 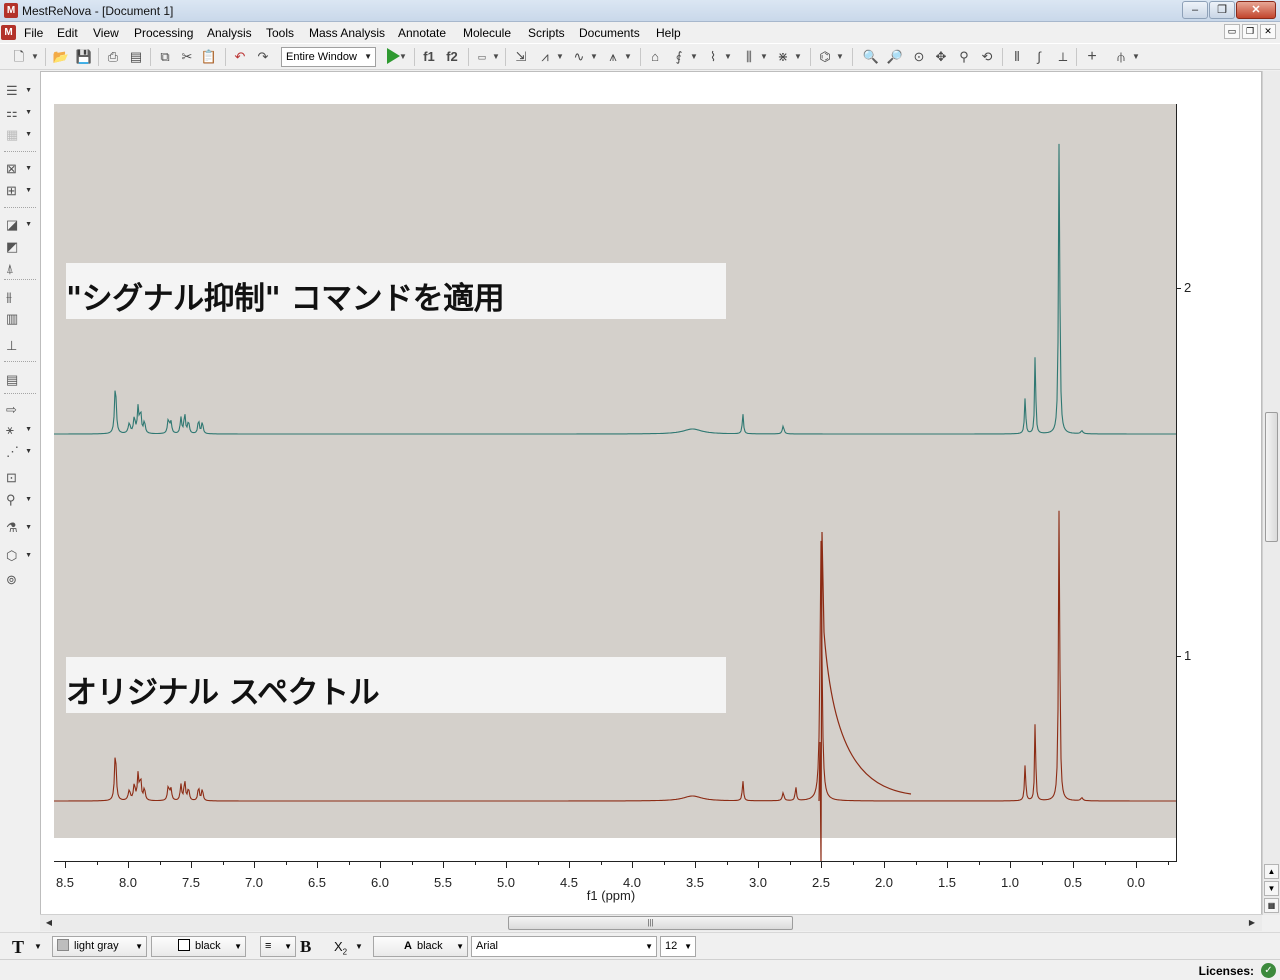 I want to click on new-dropdown-icon: ▼, so click(x=35, y=57).